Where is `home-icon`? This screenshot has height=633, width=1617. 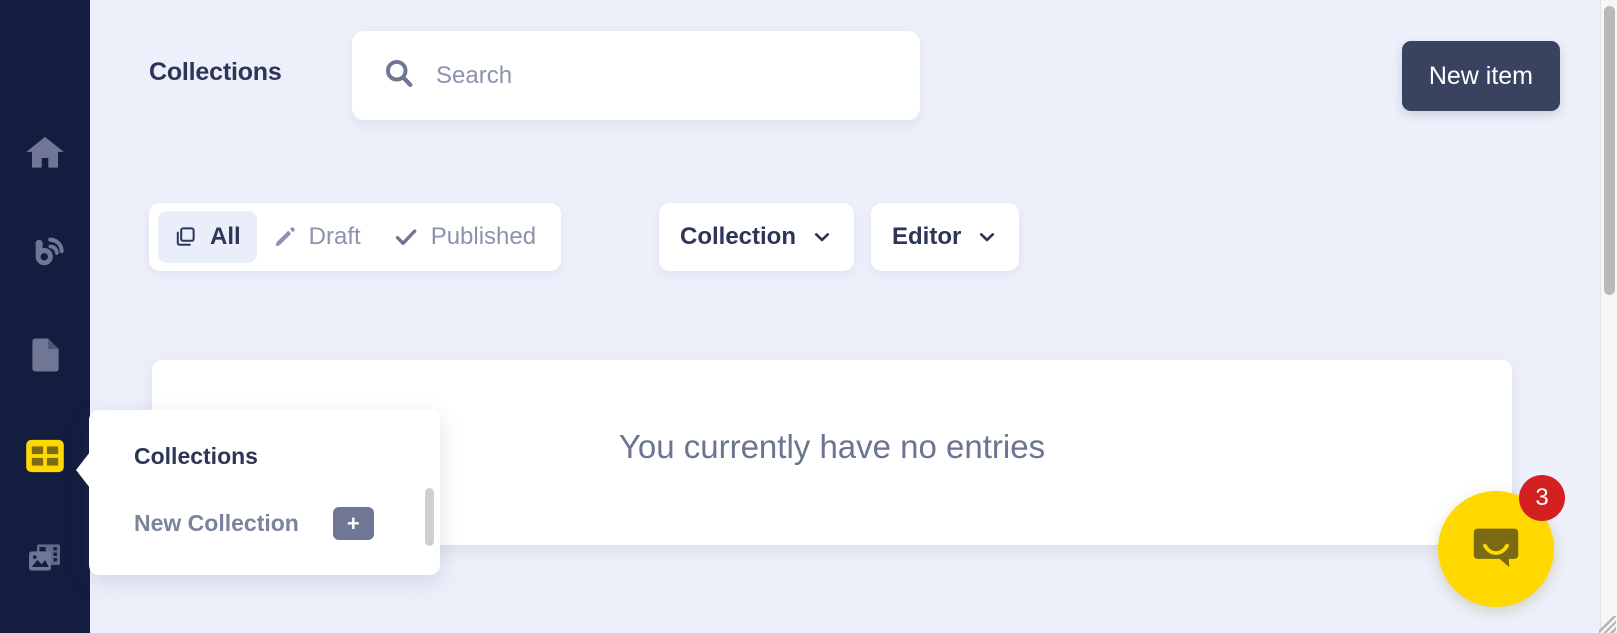
home-icon is located at coordinates (45, 153).